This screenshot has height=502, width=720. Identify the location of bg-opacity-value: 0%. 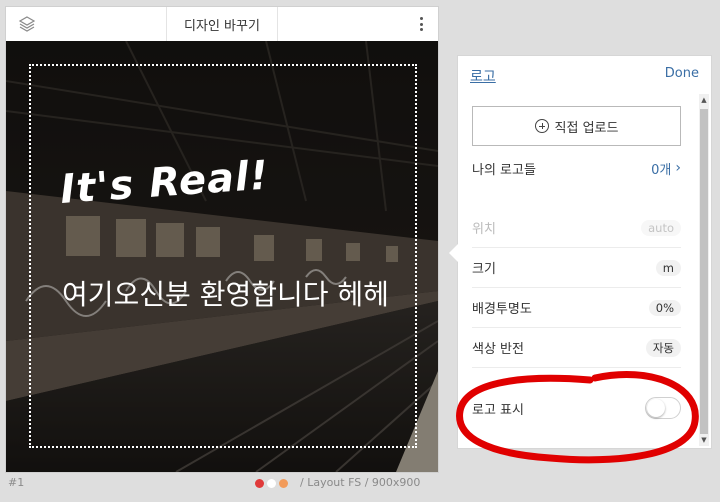
(664, 307).